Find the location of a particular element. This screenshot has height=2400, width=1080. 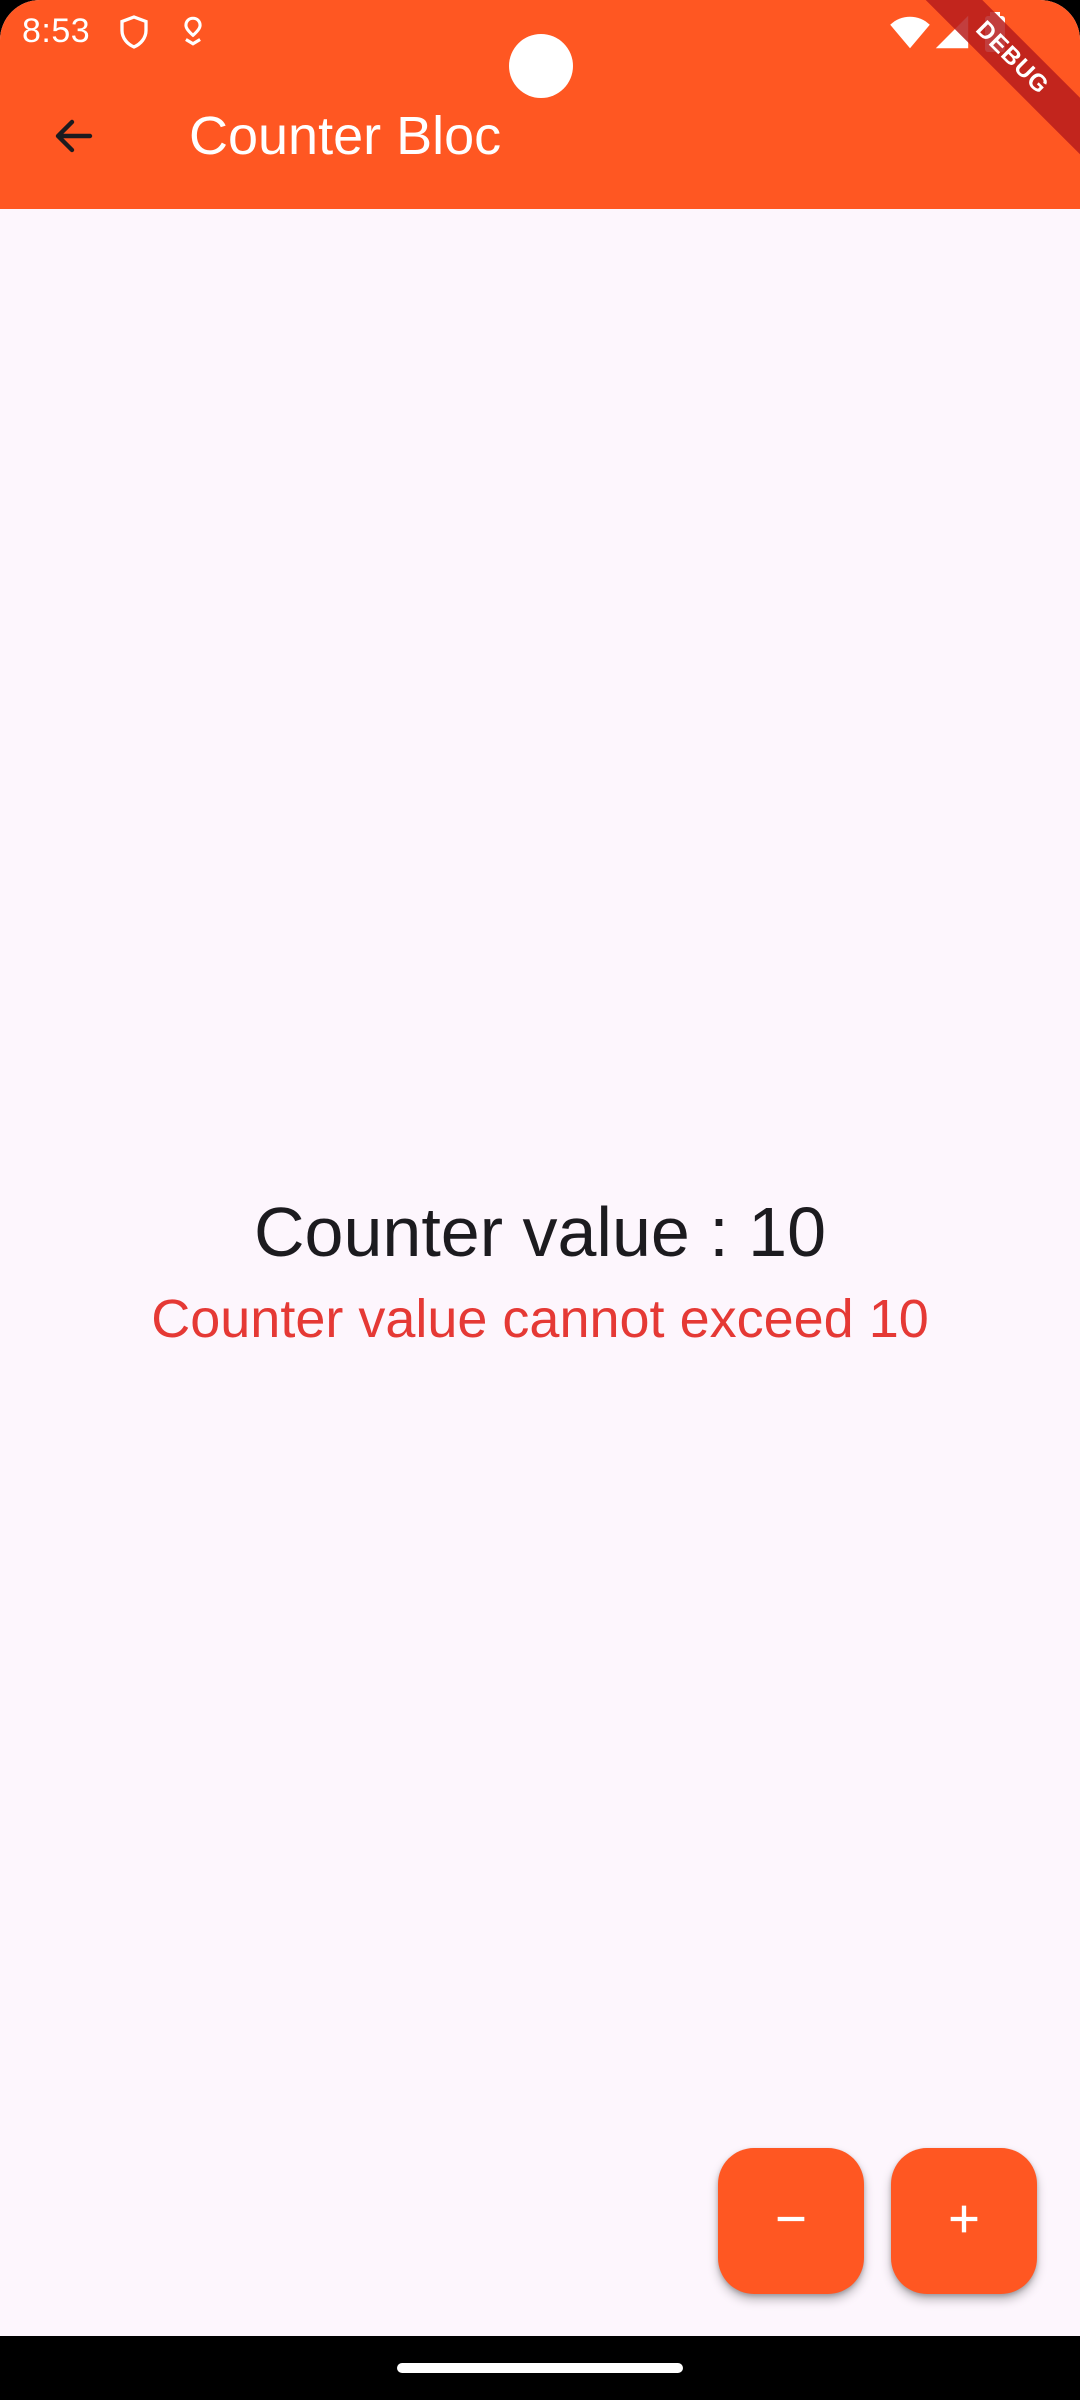

back-button is located at coordinates (74, 138).